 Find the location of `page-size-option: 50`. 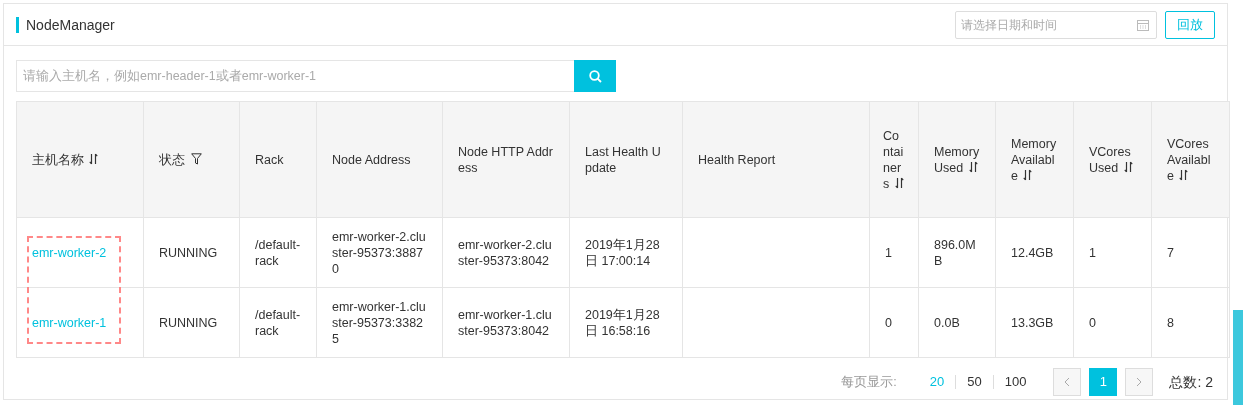

page-size-option: 50 is located at coordinates (974, 382).